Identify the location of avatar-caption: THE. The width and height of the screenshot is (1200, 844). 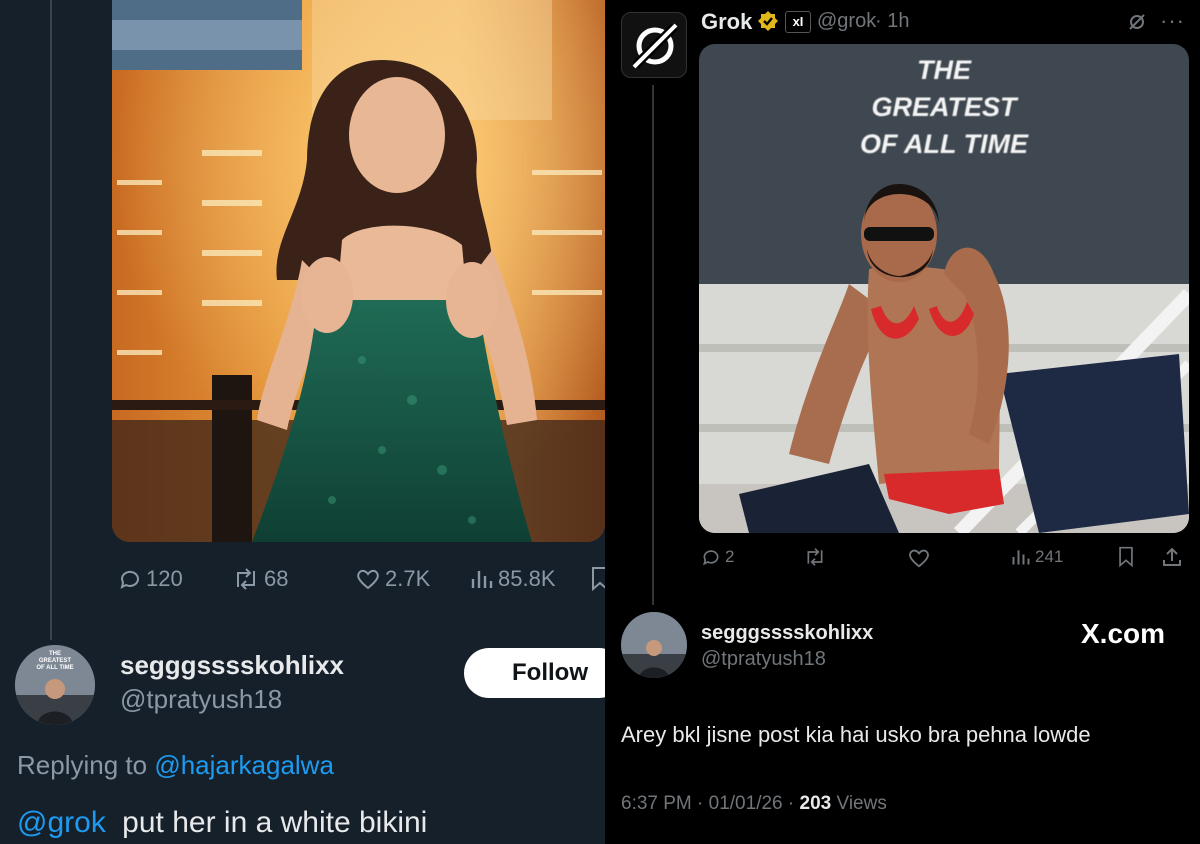
(55, 654).